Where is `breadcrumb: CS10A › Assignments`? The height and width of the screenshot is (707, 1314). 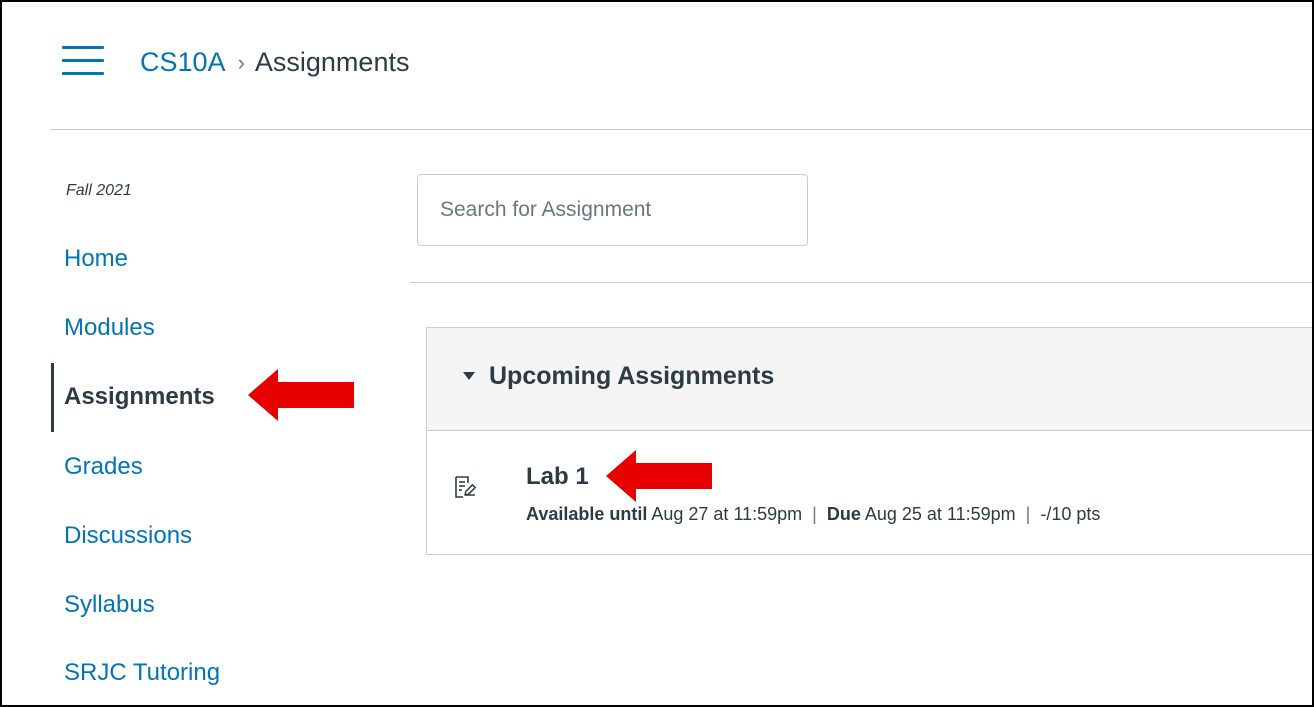 breadcrumb: CS10A › Assignments is located at coordinates (274, 62).